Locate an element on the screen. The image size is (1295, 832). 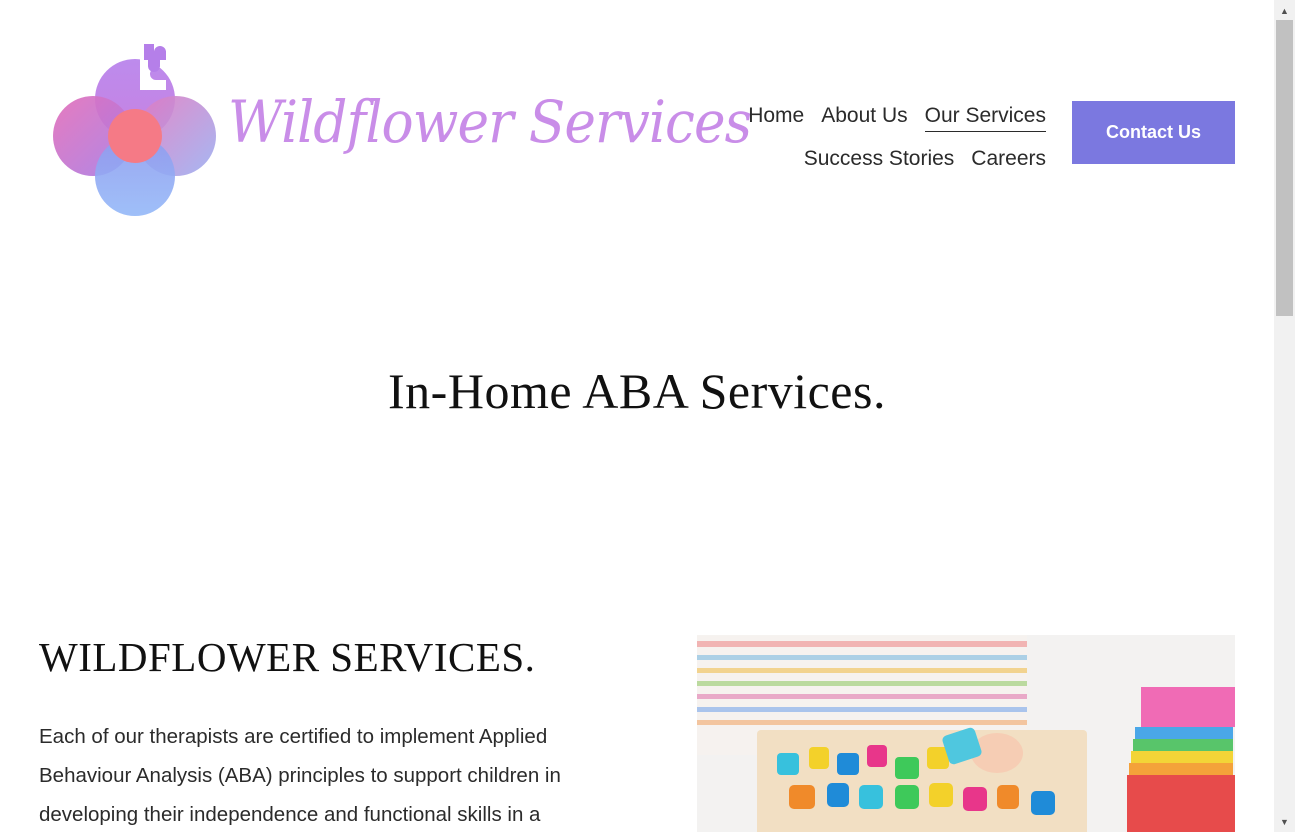
nav-row-1: Home About Us Our Services is located at coordinates (881, 117).